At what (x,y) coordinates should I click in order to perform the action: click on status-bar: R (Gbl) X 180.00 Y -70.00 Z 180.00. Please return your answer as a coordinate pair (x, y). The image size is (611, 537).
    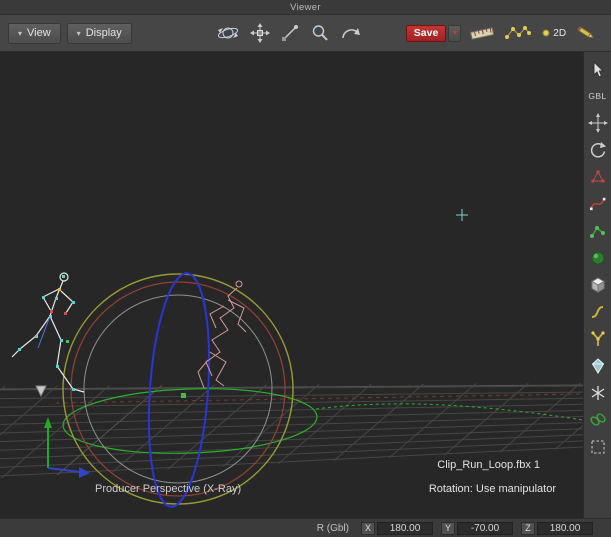
    Looking at the image, I should click on (305, 527).